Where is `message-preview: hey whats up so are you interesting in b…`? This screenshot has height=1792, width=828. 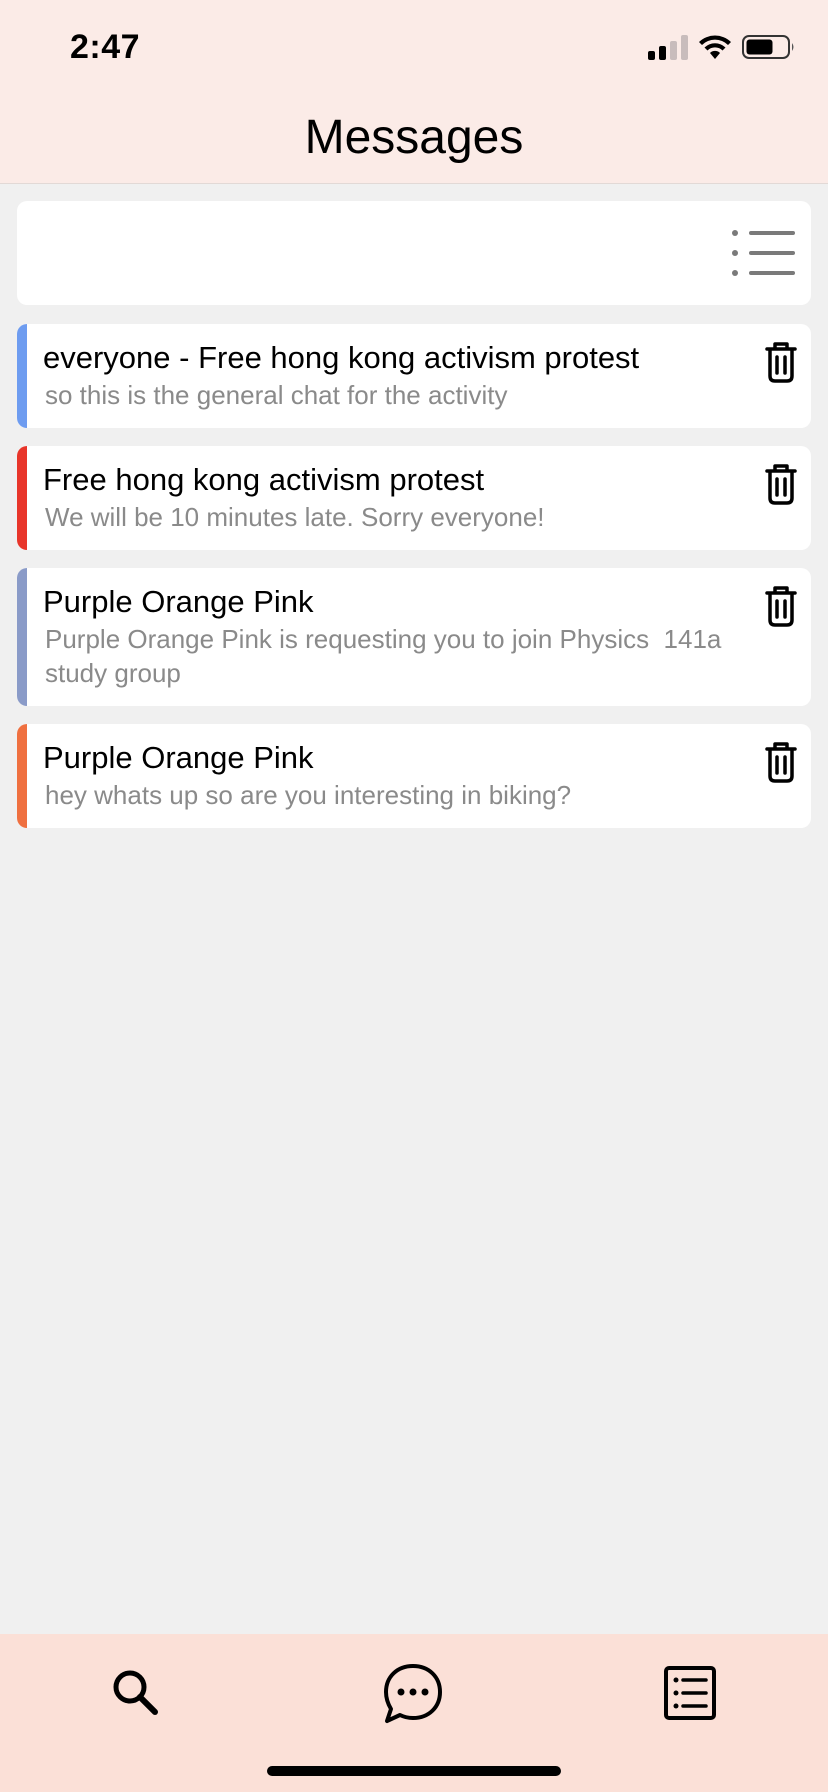 message-preview: hey whats up so are you interesting in b… is located at coordinates (308, 795).